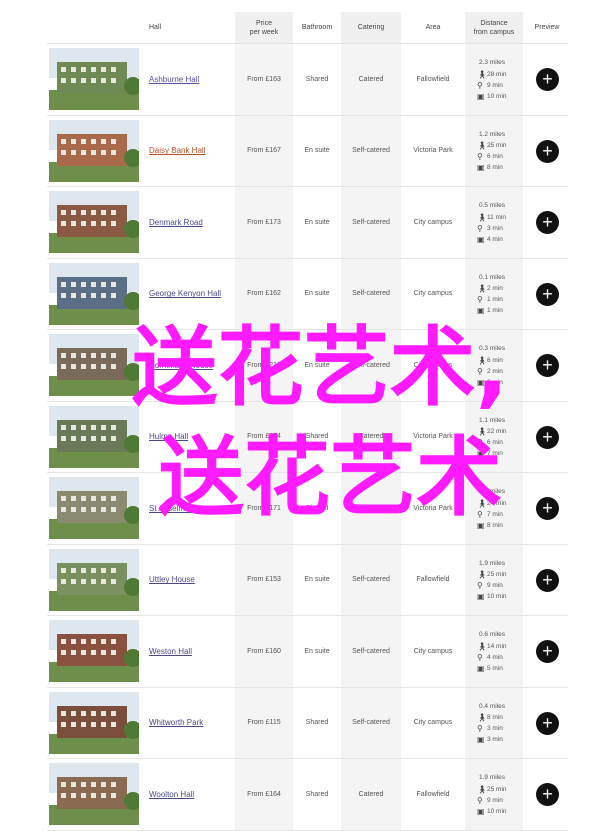 The image size is (600, 831). Describe the element at coordinates (264, 579) in the screenshot. I see `price-cell: From £153` at that location.